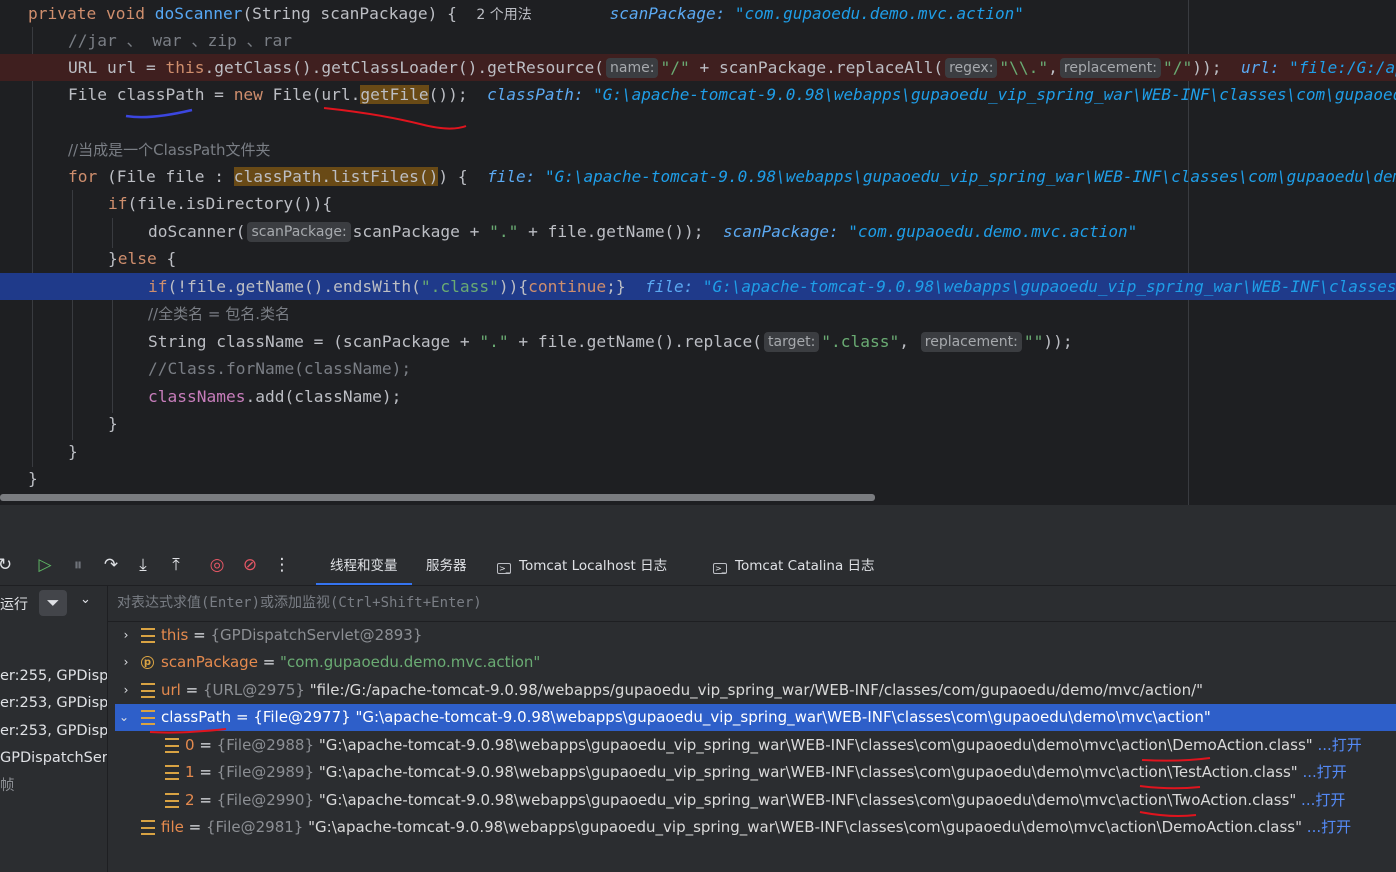 This screenshot has height=872, width=1396. What do you see at coordinates (698, 396) in the screenshot?
I see `code-line-add-classname: classNames.add(className);` at bounding box center [698, 396].